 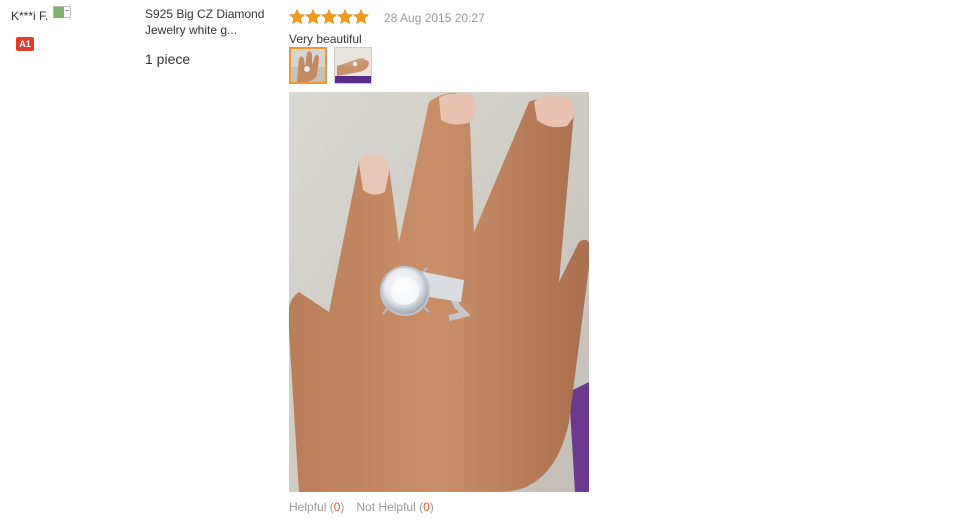 What do you see at coordinates (308, 507) in the screenshot?
I see `helpful-label: Helpful` at bounding box center [308, 507].